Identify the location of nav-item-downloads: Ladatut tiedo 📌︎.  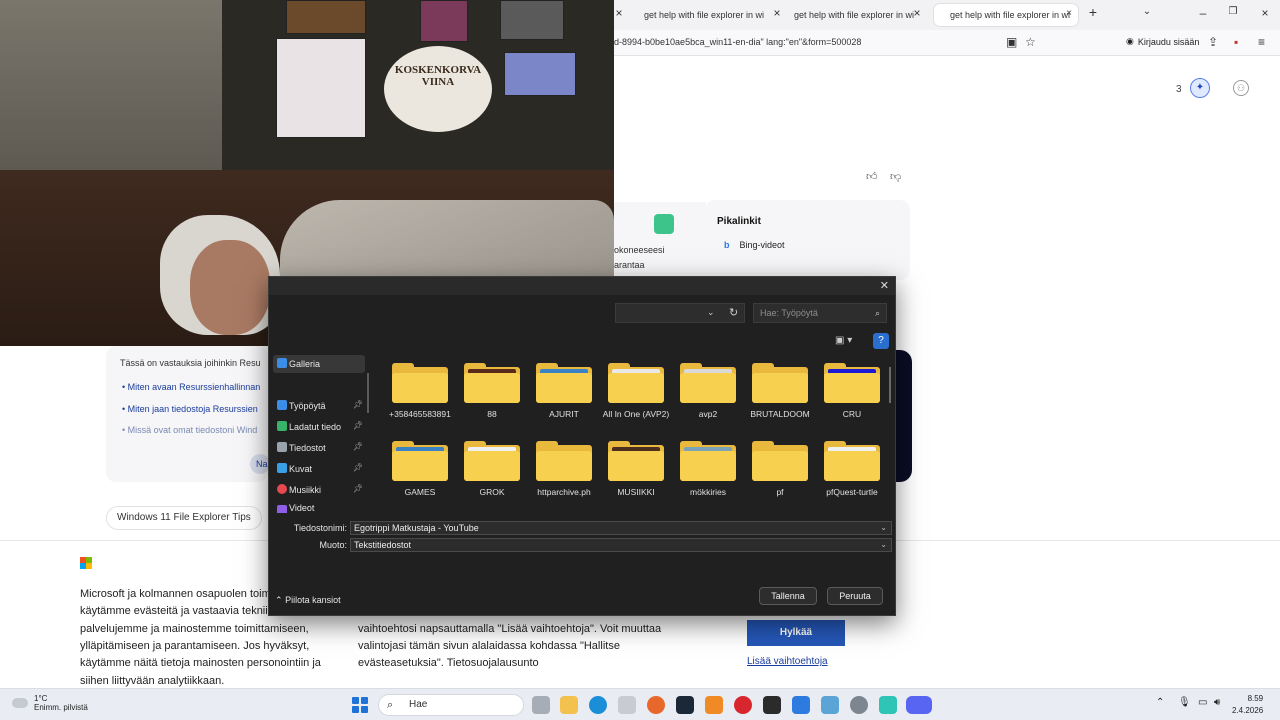
(319, 427).